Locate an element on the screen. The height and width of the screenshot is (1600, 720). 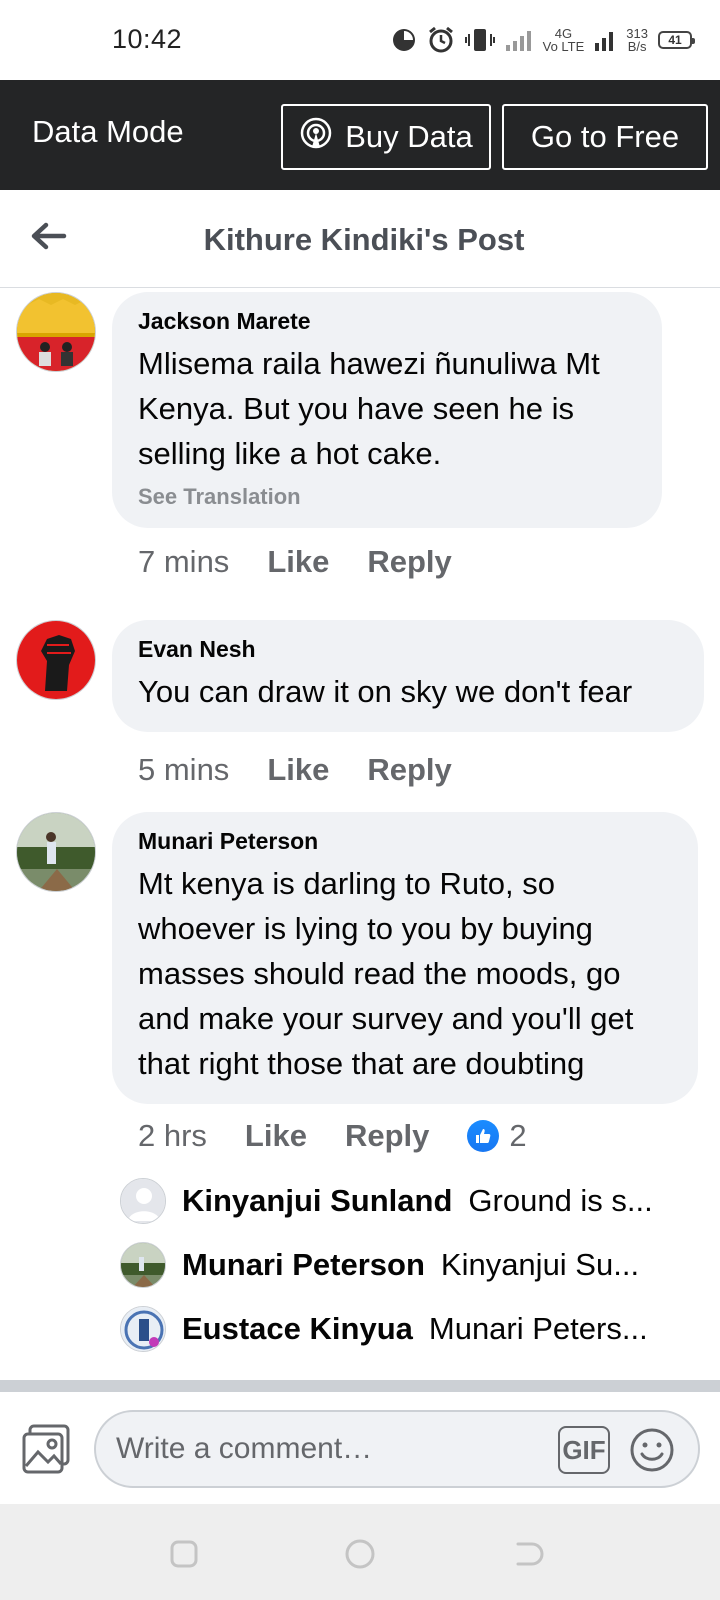
post-header: Kithure Kindiki's Post is located at coordinates (360, 239).